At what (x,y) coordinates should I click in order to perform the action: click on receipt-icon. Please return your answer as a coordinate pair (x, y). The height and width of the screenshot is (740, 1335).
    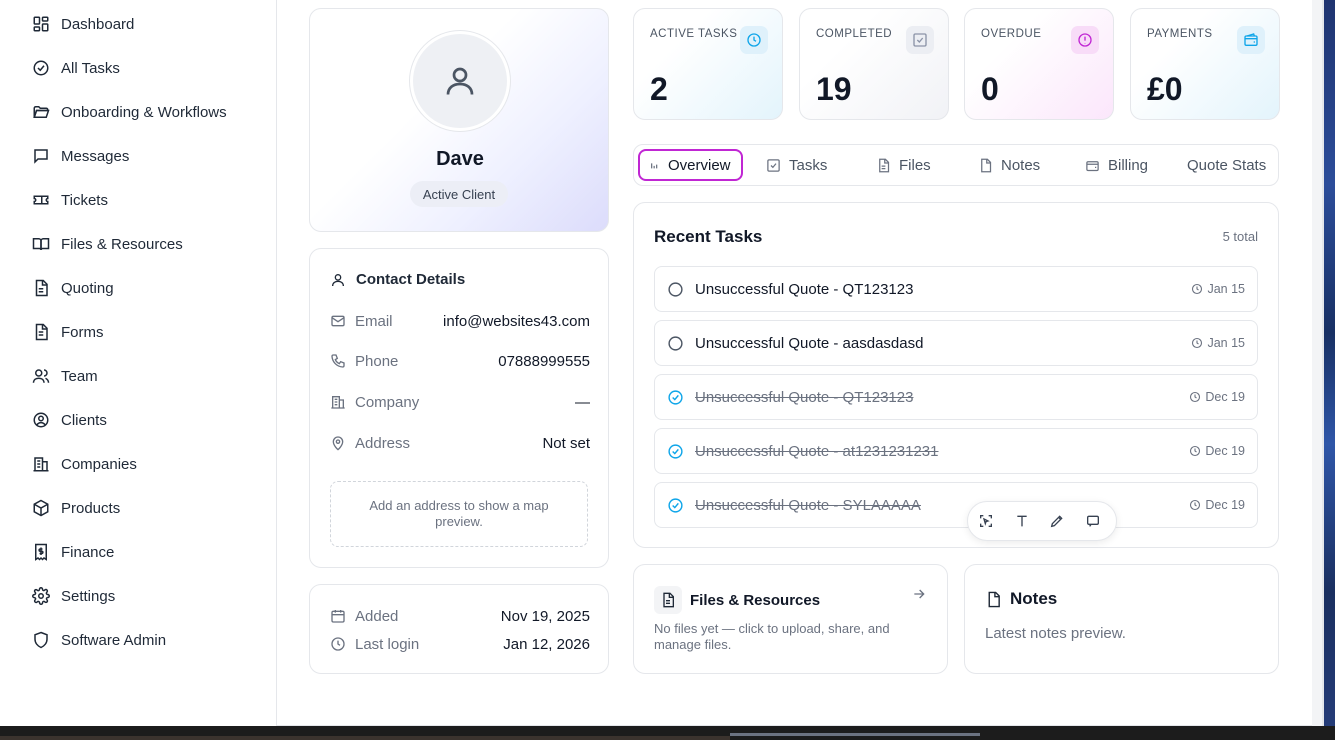
    Looking at the image, I should click on (41, 552).